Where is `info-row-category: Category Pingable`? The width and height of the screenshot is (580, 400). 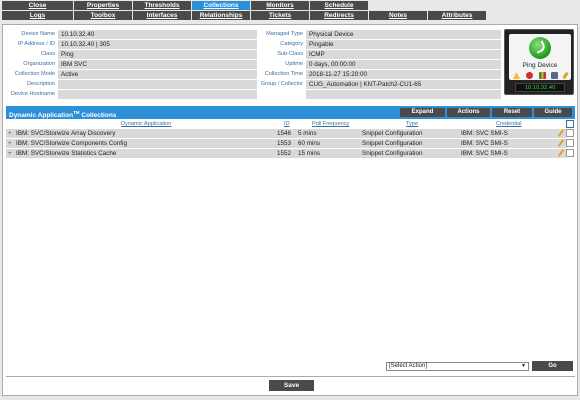 info-row-category: Category Pingable is located at coordinates (379, 44).